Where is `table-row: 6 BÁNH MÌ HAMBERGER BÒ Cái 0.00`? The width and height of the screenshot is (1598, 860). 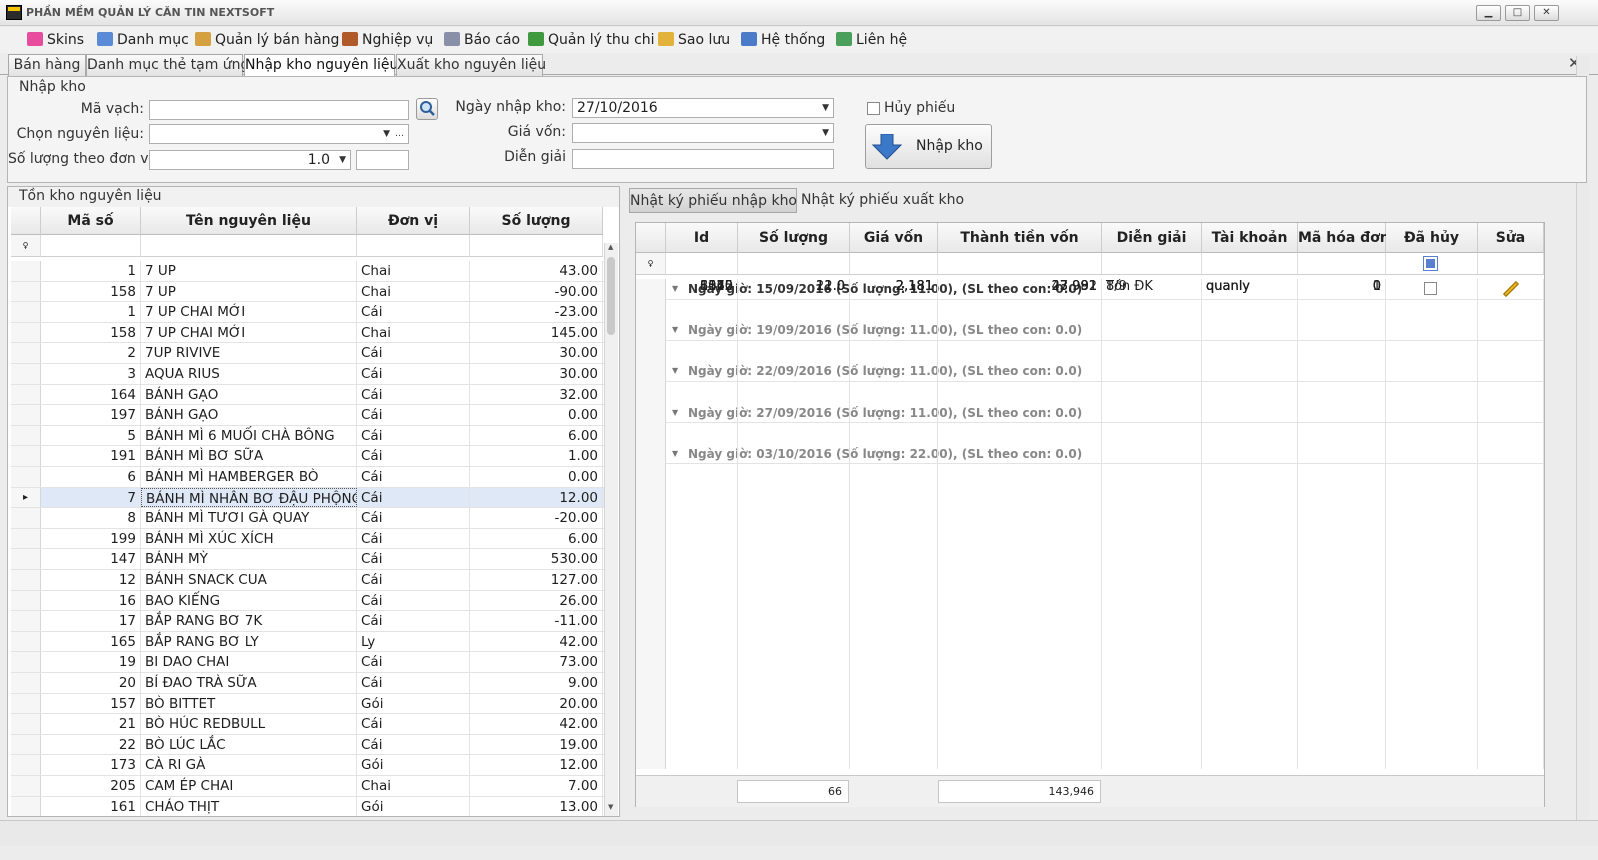 table-row: 6 BÁNH MÌ HAMBERGER BÒ Cái 0.00 is located at coordinates (307, 477).